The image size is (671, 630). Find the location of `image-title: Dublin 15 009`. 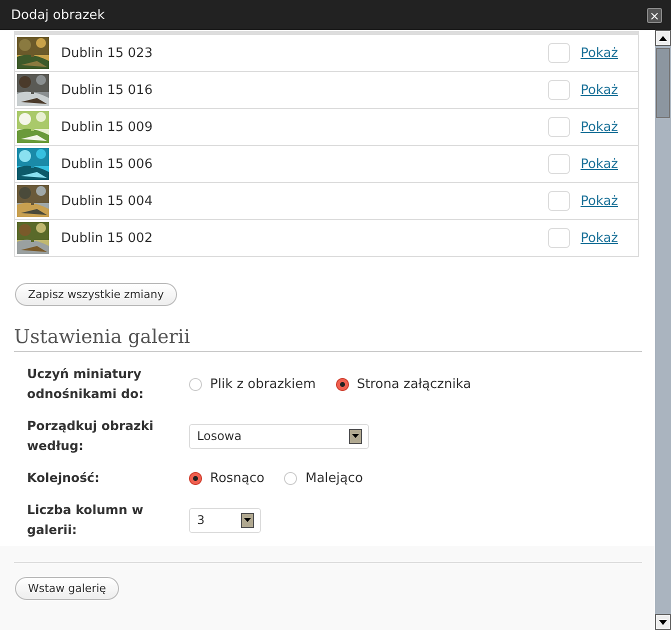

image-title: Dublin 15 009 is located at coordinates (107, 127).